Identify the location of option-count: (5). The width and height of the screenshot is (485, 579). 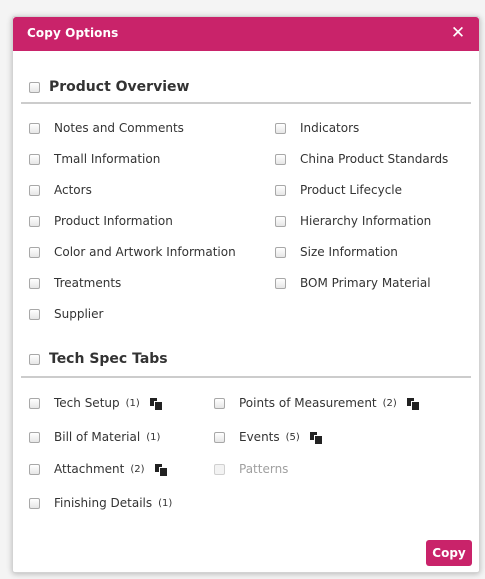
(292, 437).